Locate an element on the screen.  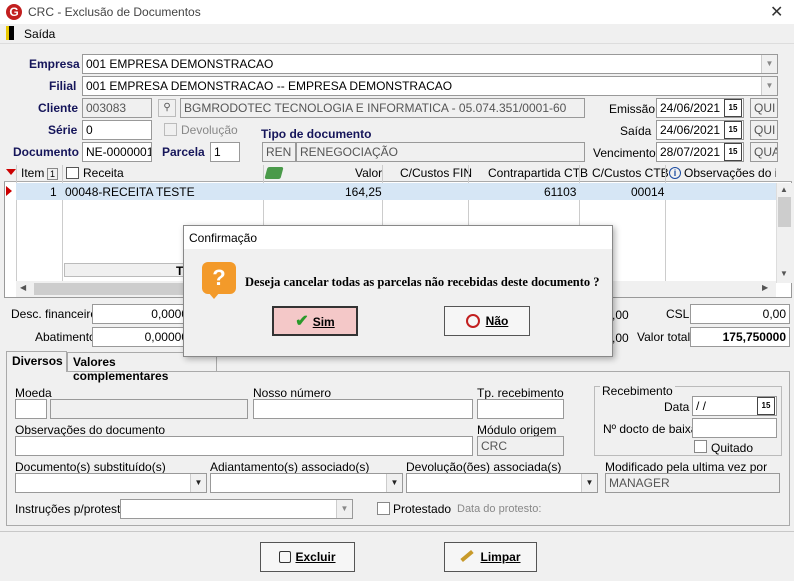
saida-label: Saída is located at coordinates (636, 131).